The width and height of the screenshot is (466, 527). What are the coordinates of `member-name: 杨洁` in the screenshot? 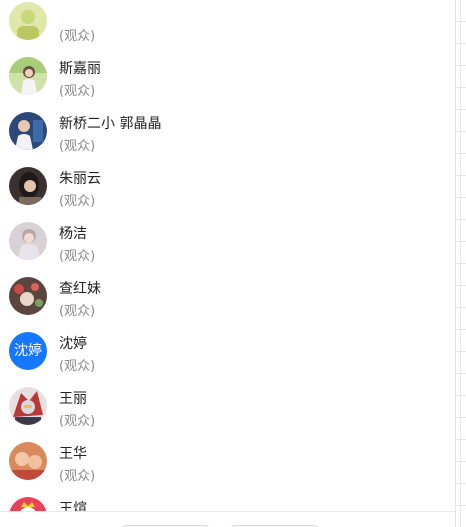 It's located at (73, 234).